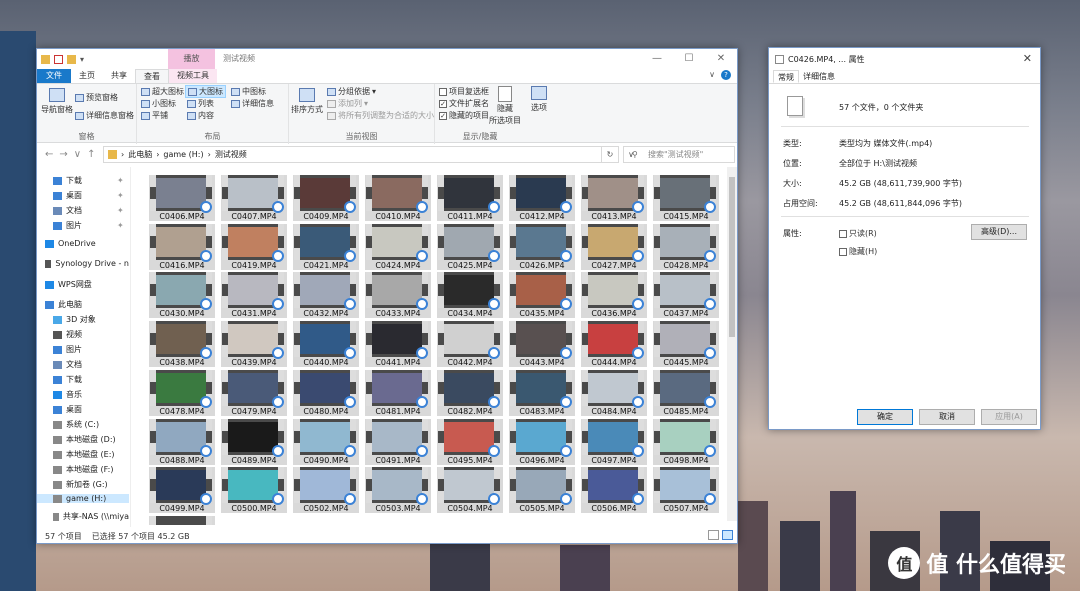  What do you see at coordinates (398, 246) in the screenshot?
I see `file-item: C0424.MP4` at bounding box center [398, 246].